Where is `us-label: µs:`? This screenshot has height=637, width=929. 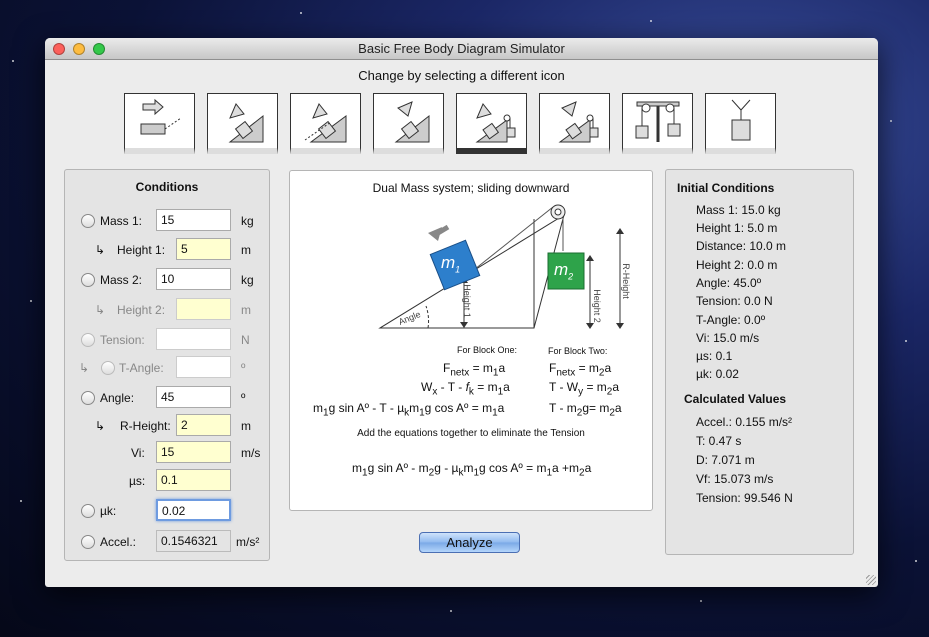 us-label: µs: is located at coordinates (137, 481).